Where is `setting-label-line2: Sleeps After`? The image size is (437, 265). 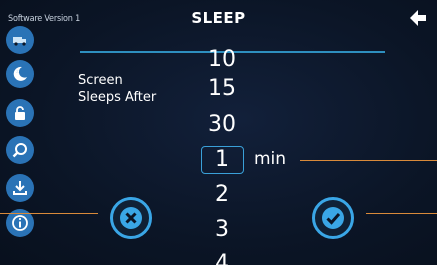
setting-label-line2: Sleeps After is located at coordinates (117, 97).